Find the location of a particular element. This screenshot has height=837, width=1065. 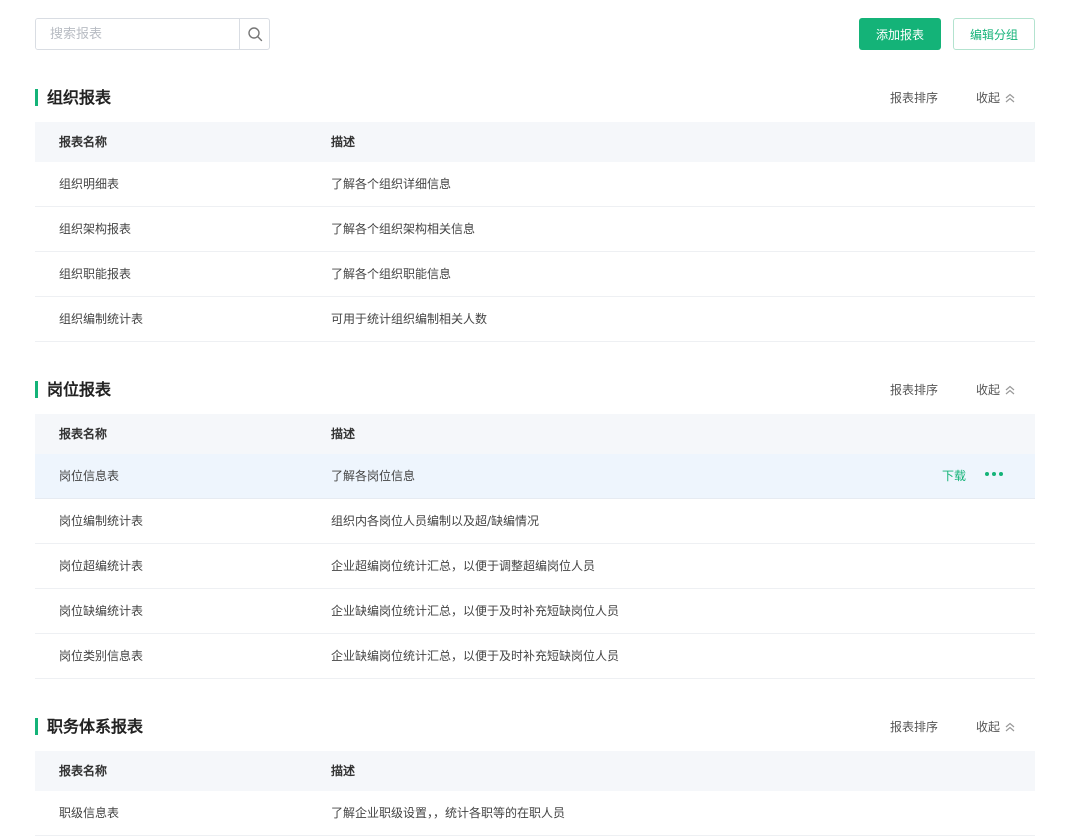

report-table: 报表名称 描述 职级信息表 了解企业职级设置，，统计各职等的在职人员 is located at coordinates (535, 793).